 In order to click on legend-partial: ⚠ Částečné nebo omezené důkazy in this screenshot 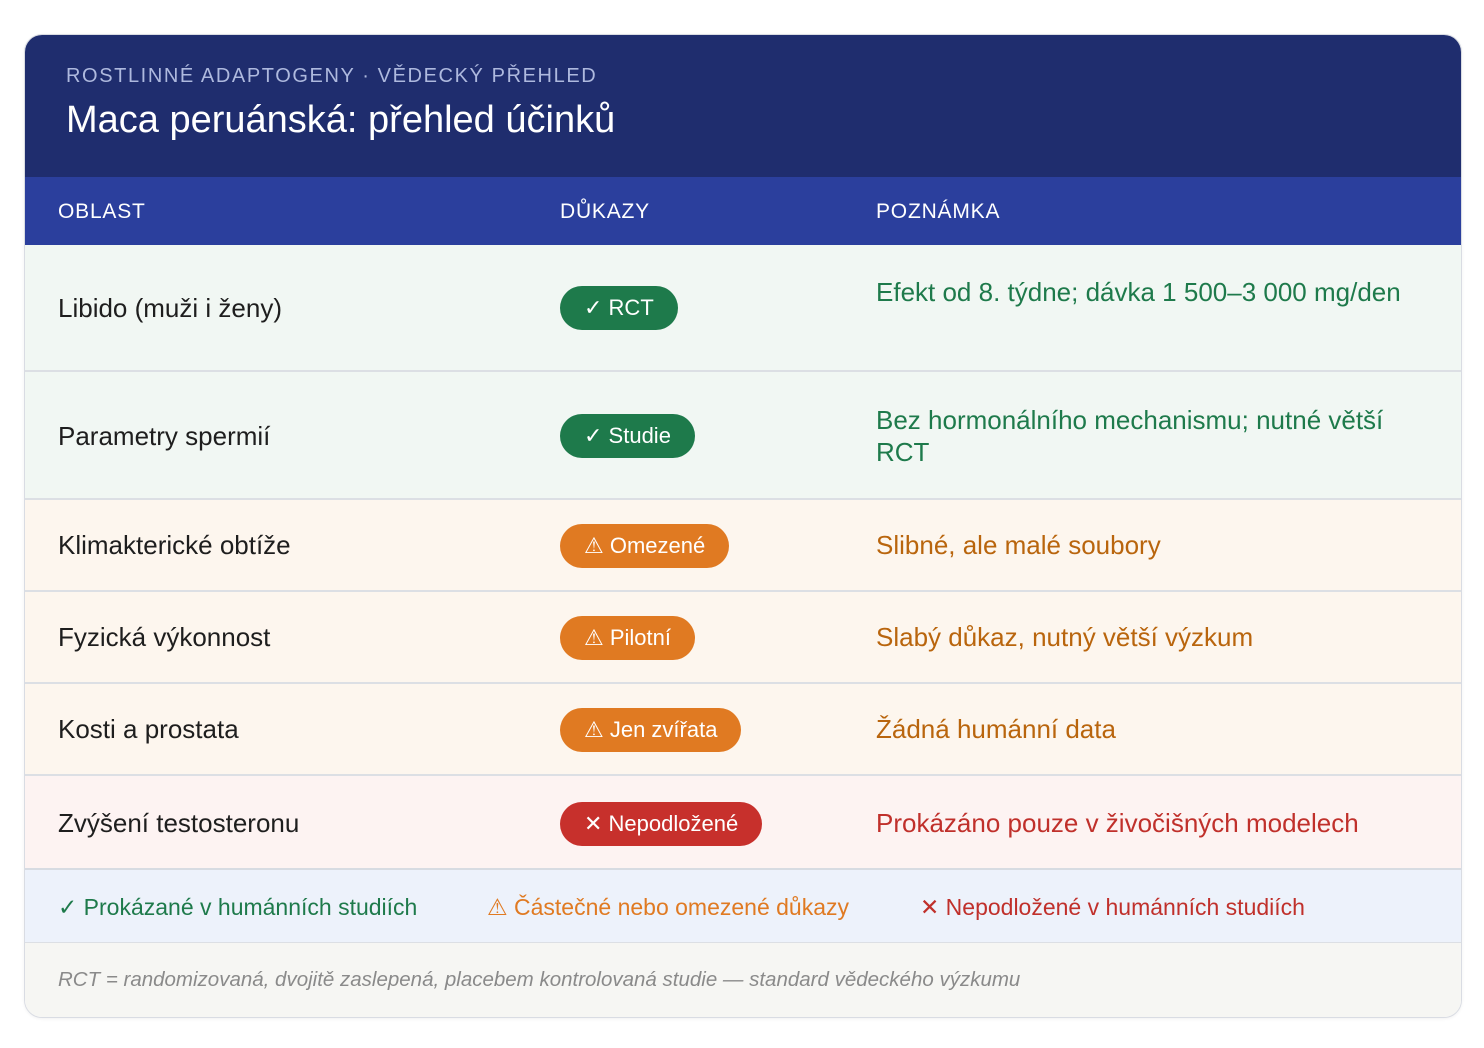, I will do `click(668, 907)`.